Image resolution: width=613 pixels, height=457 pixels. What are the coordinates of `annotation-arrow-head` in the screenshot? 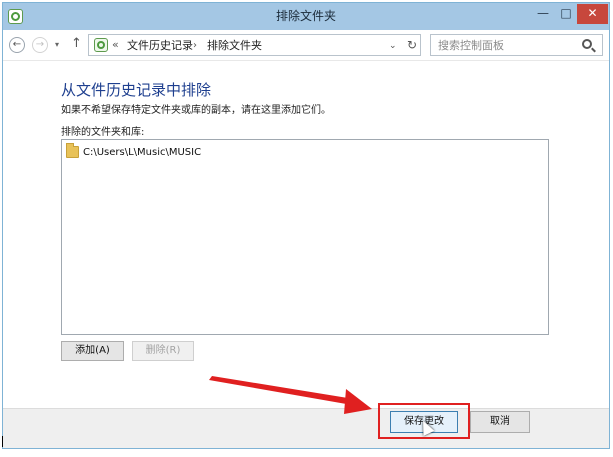 It's located at (358, 401).